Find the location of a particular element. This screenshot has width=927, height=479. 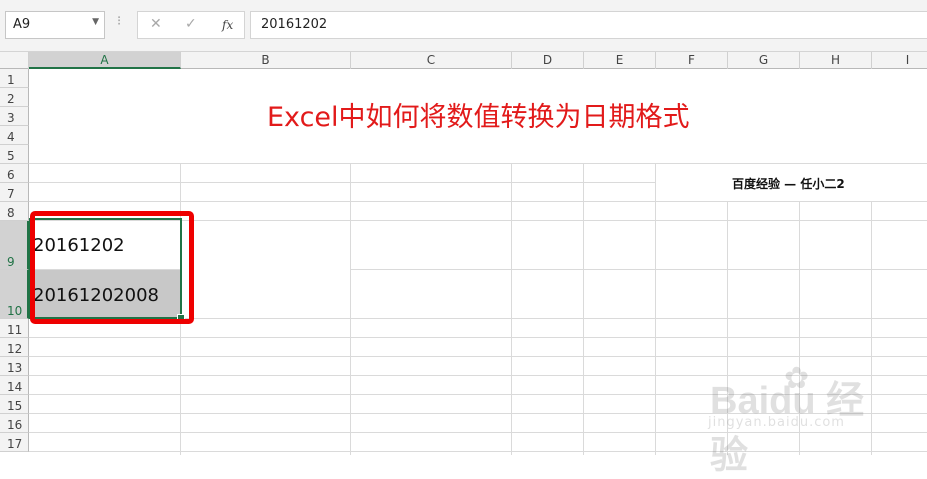

row-header-12: 12 is located at coordinates (14, 347).